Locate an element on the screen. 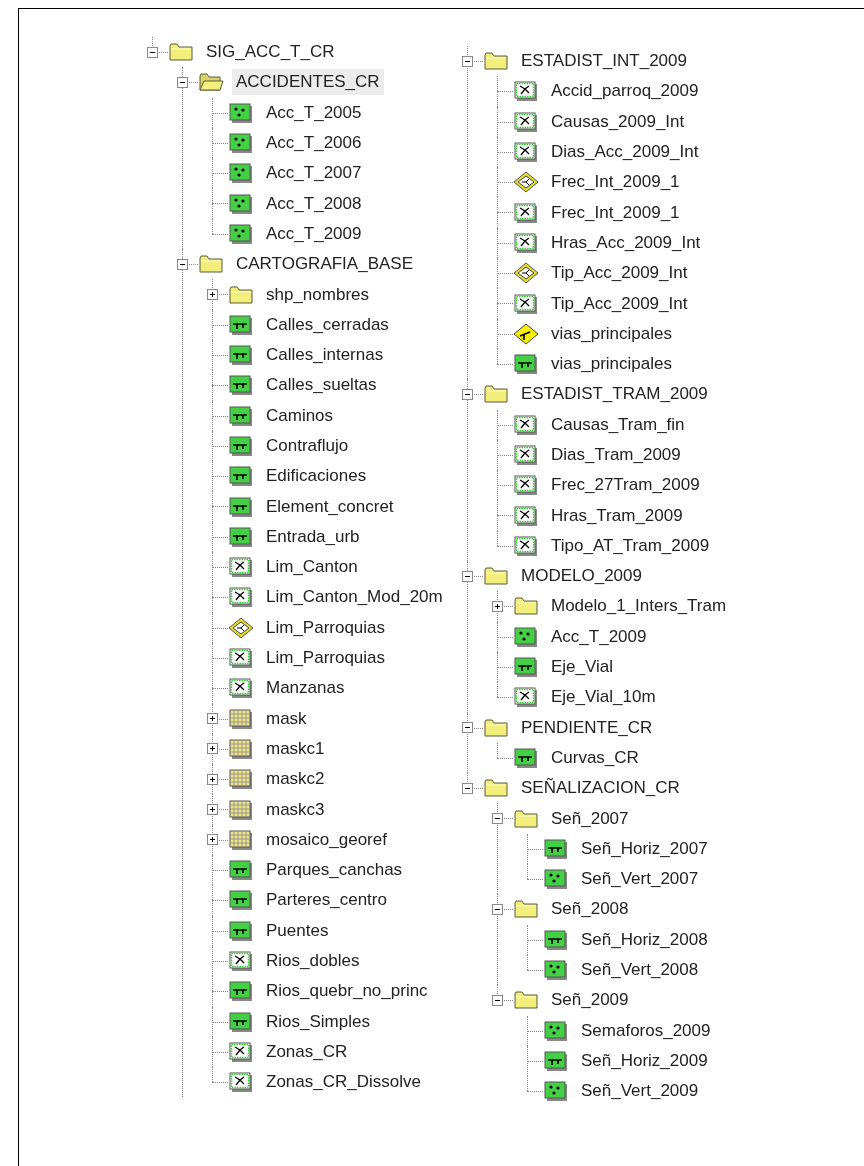  tree-item-label: ACCIDENTES_CR is located at coordinates (308, 82).